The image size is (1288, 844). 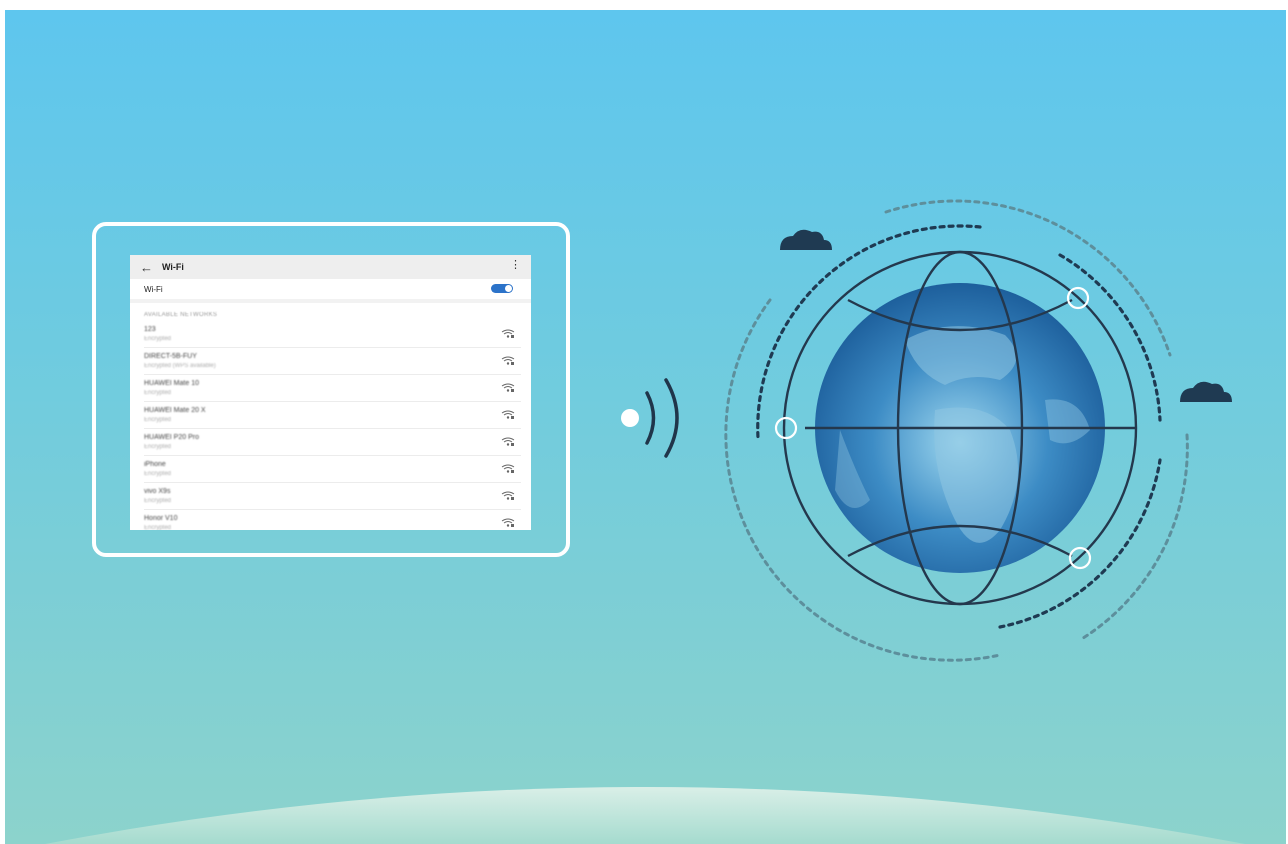 What do you see at coordinates (650, 418) in the screenshot?
I see `broadcast-signal-icon` at bounding box center [650, 418].